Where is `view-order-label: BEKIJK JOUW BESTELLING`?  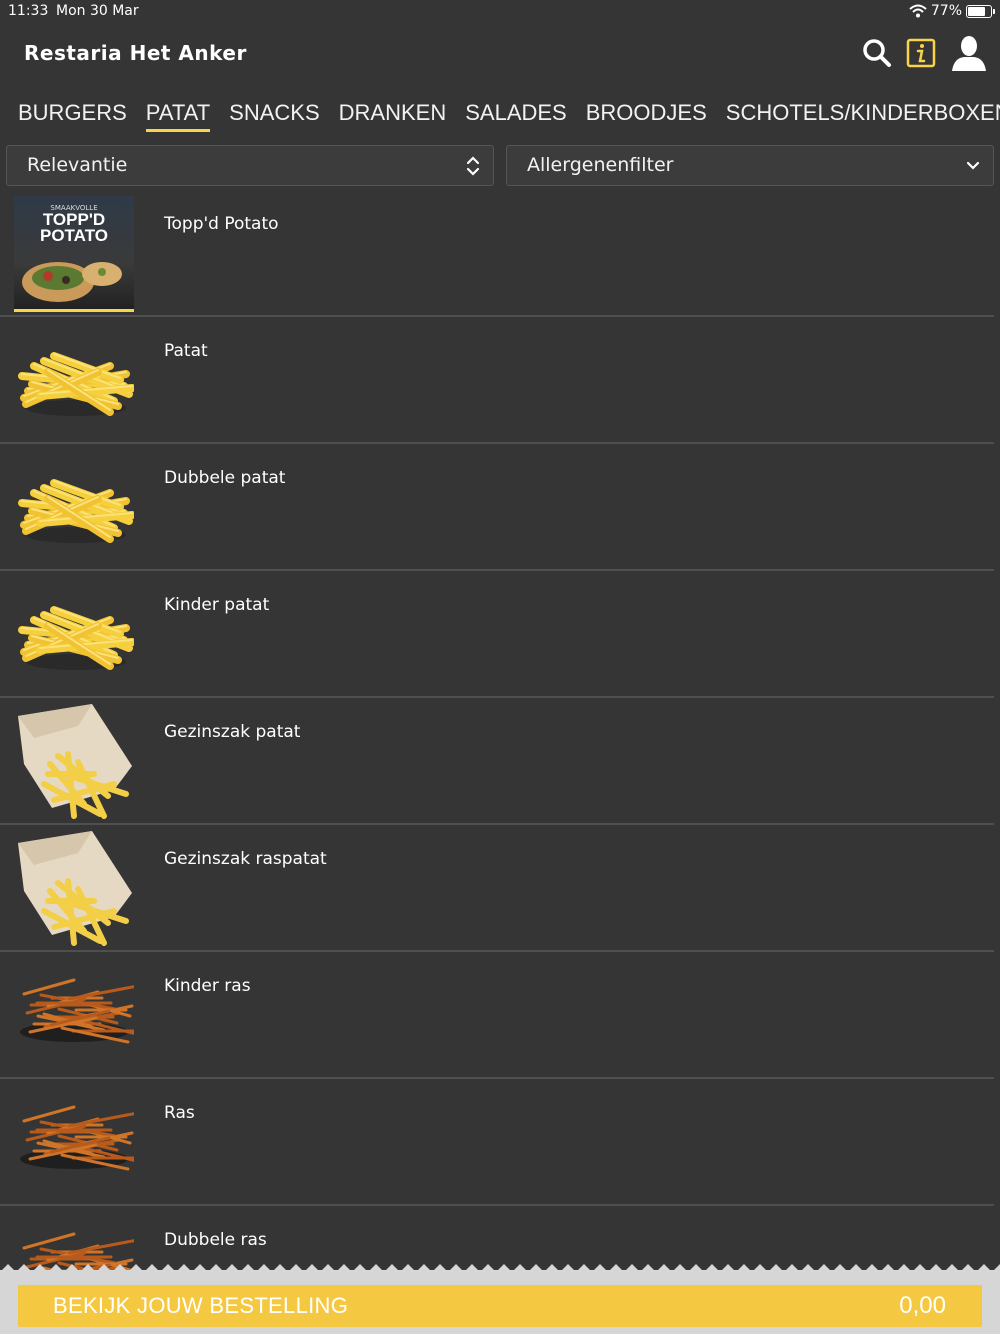 view-order-label: BEKIJK JOUW BESTELLING is located at coordinates (201, 1305).